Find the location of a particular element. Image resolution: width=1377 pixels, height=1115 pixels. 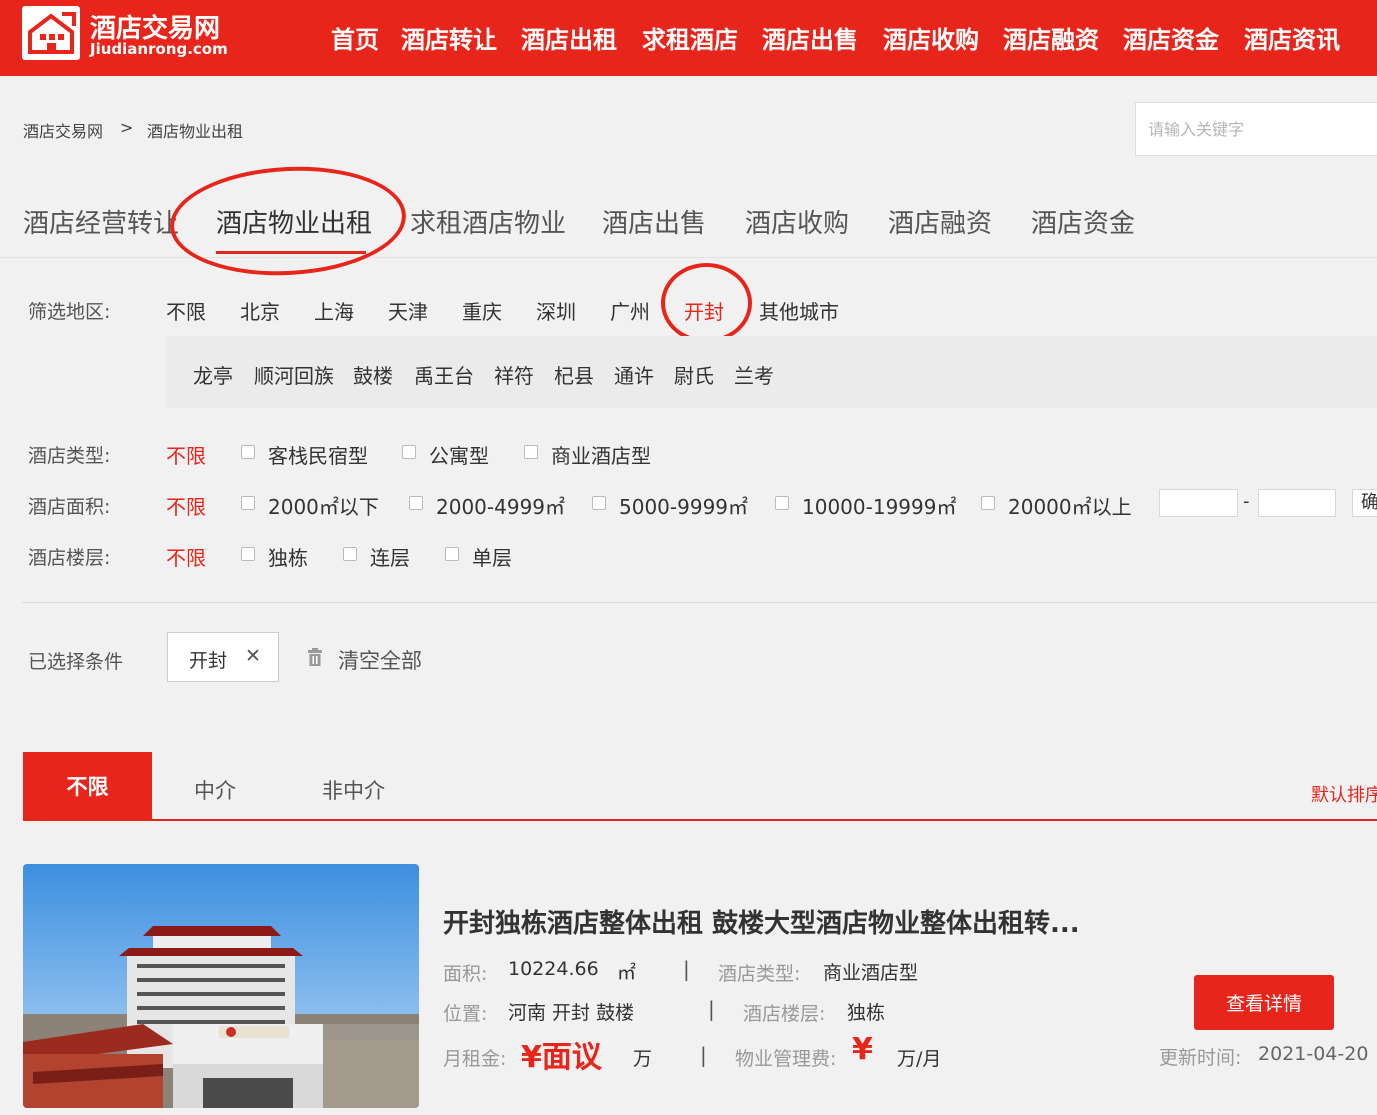

nav-financing: 酒店融资 is located at coordinates (1051, 37).